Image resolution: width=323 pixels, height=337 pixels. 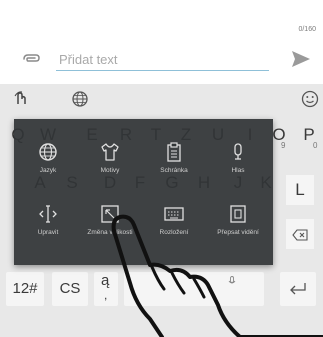 I want to click on option-voice-label: Hlas, so click(x=238, y=170).